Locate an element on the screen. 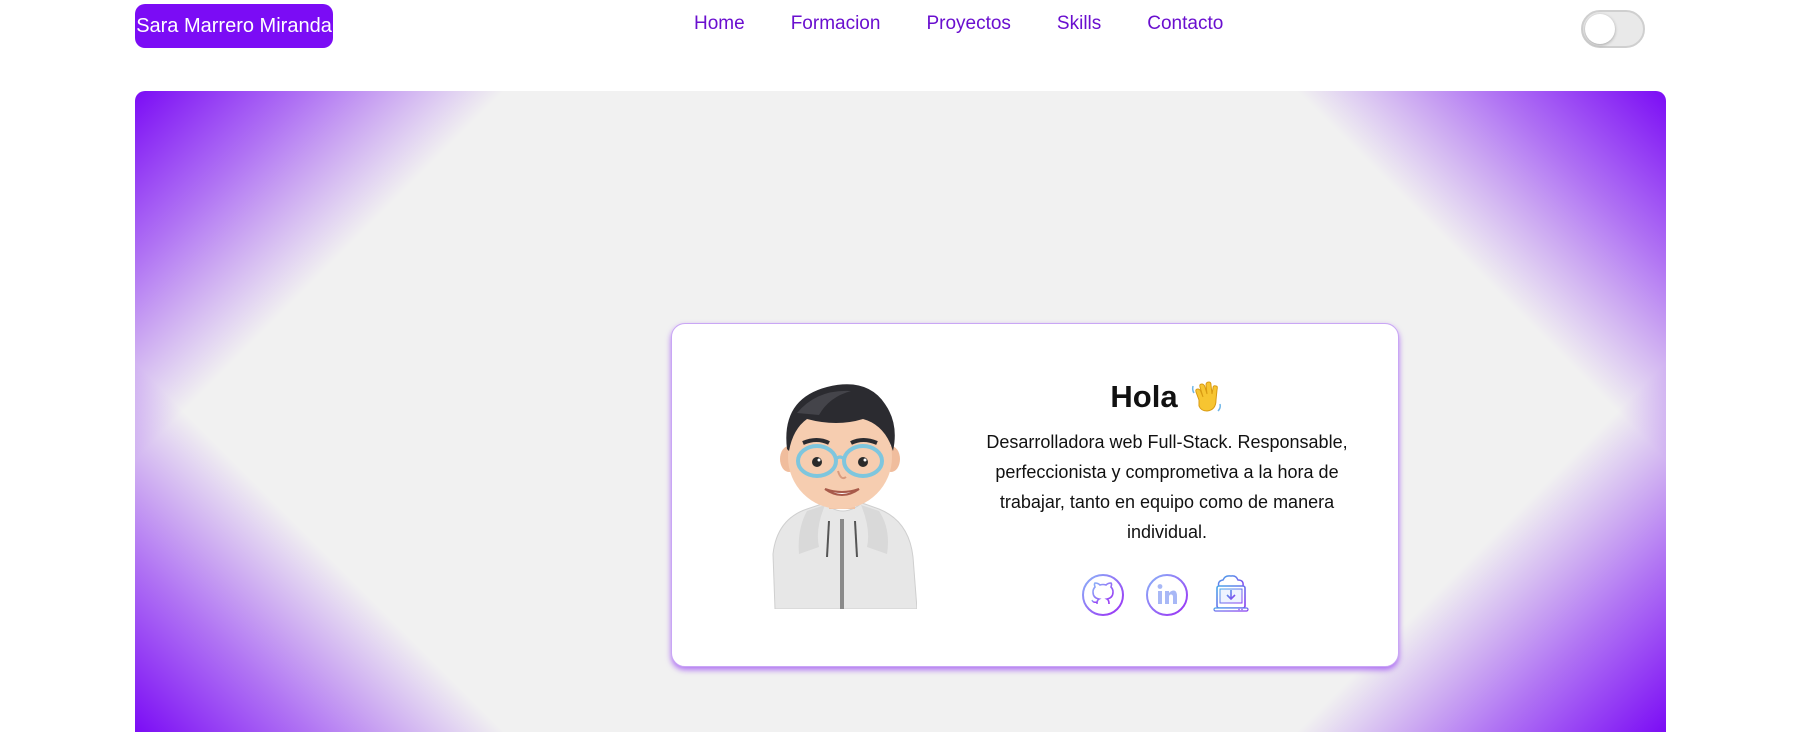 The width and height of the screenshot is (1800, 732). social-links is located at coordinates (1167, 595).